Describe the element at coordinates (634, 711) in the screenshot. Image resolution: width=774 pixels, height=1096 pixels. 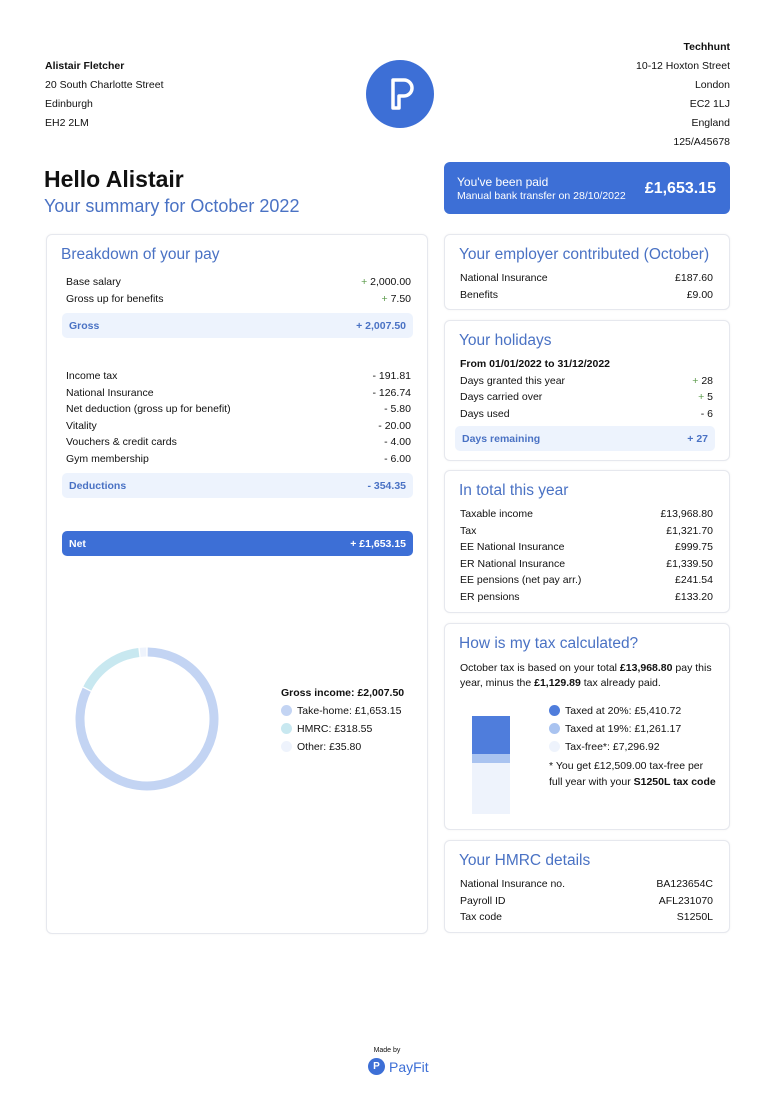
I see `legend-item: Taxed at 20%: £5,410.72` at that location.